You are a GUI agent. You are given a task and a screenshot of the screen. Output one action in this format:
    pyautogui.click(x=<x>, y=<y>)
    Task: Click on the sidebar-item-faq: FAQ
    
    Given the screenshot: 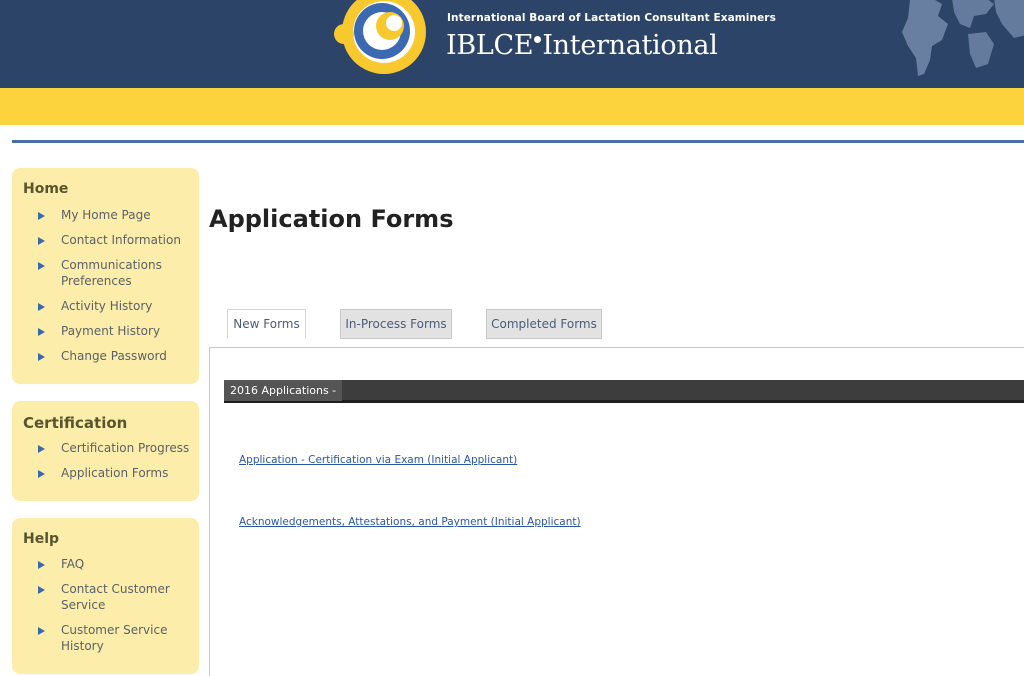 What is the action you would take?
    pyautogui.click(x=48, y=565)
    